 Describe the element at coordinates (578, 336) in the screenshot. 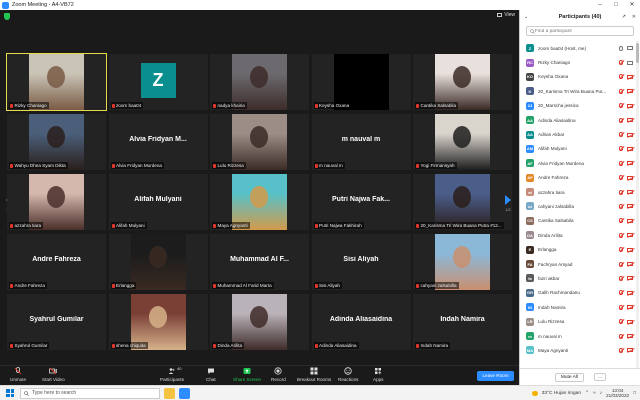

I see `participant-row: m m nauval m` at that location.